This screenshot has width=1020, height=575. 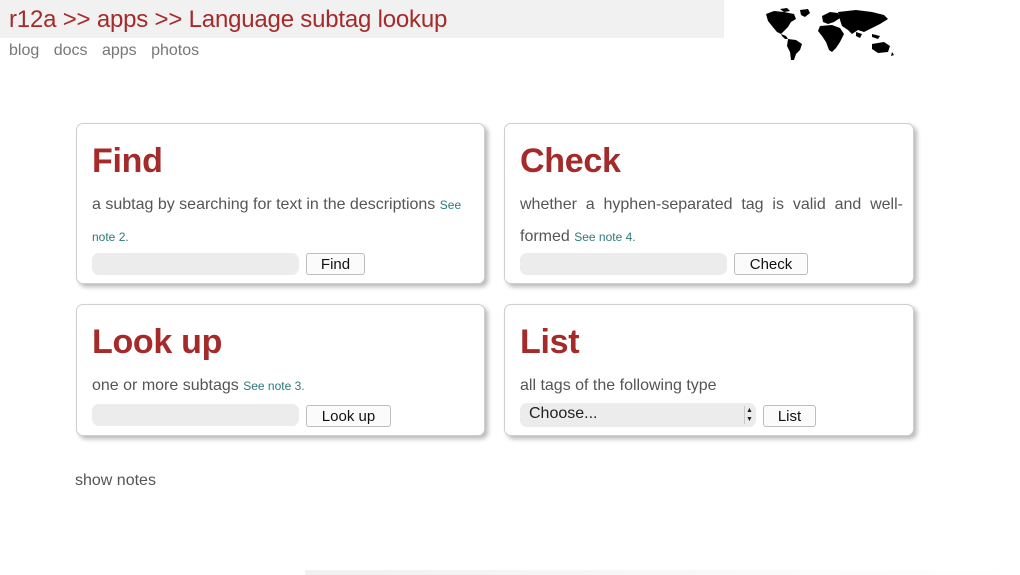 I want to click on check-button: Check, so click(x=771, y=264).